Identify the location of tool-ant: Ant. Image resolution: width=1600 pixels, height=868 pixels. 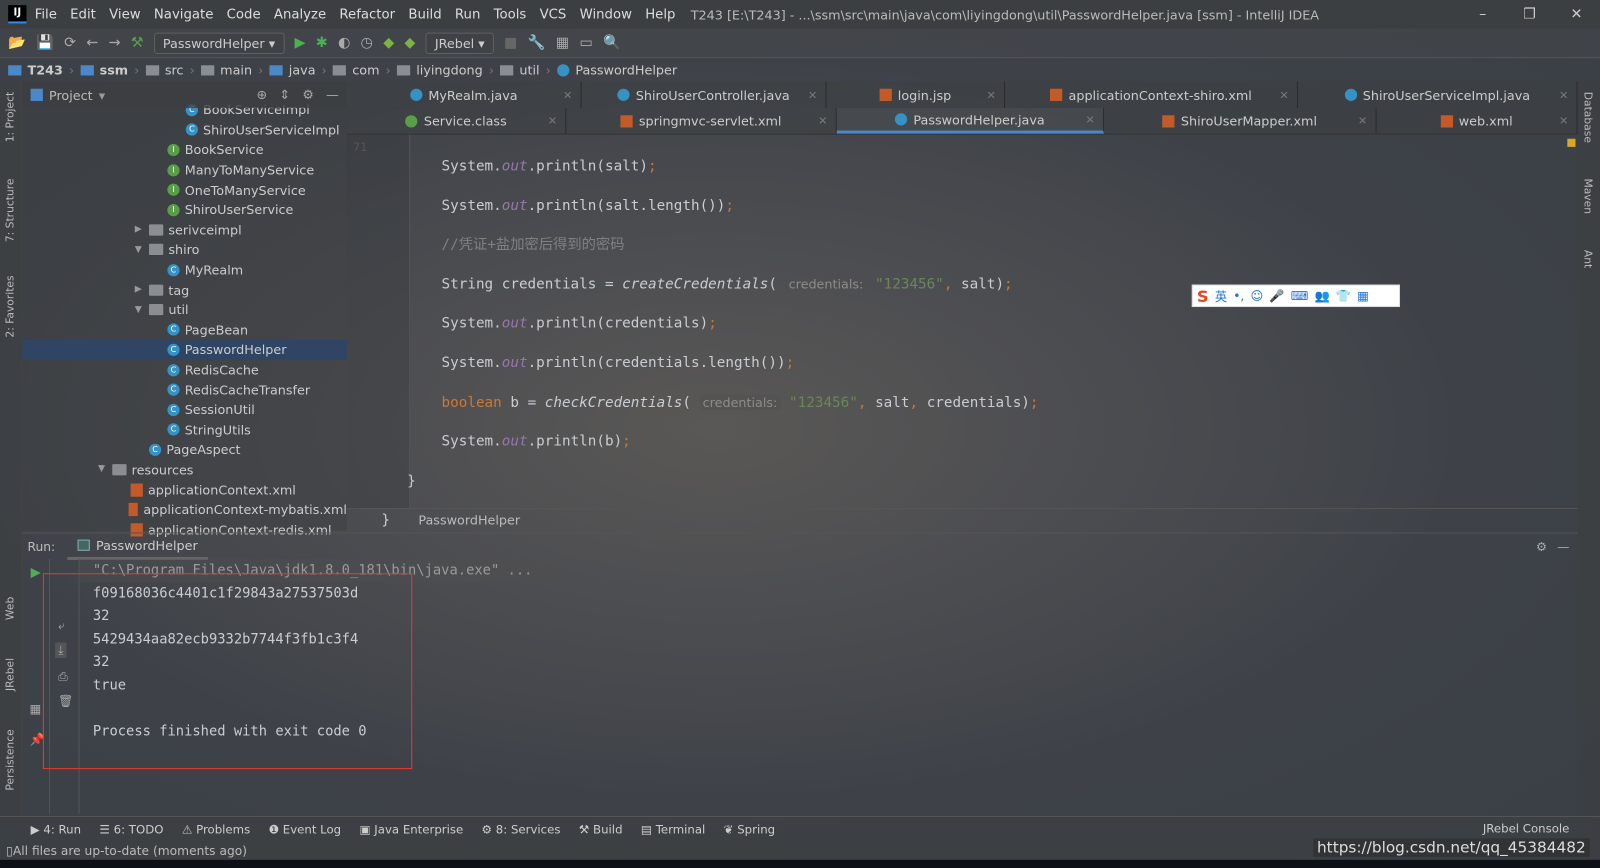
(1588, 259).